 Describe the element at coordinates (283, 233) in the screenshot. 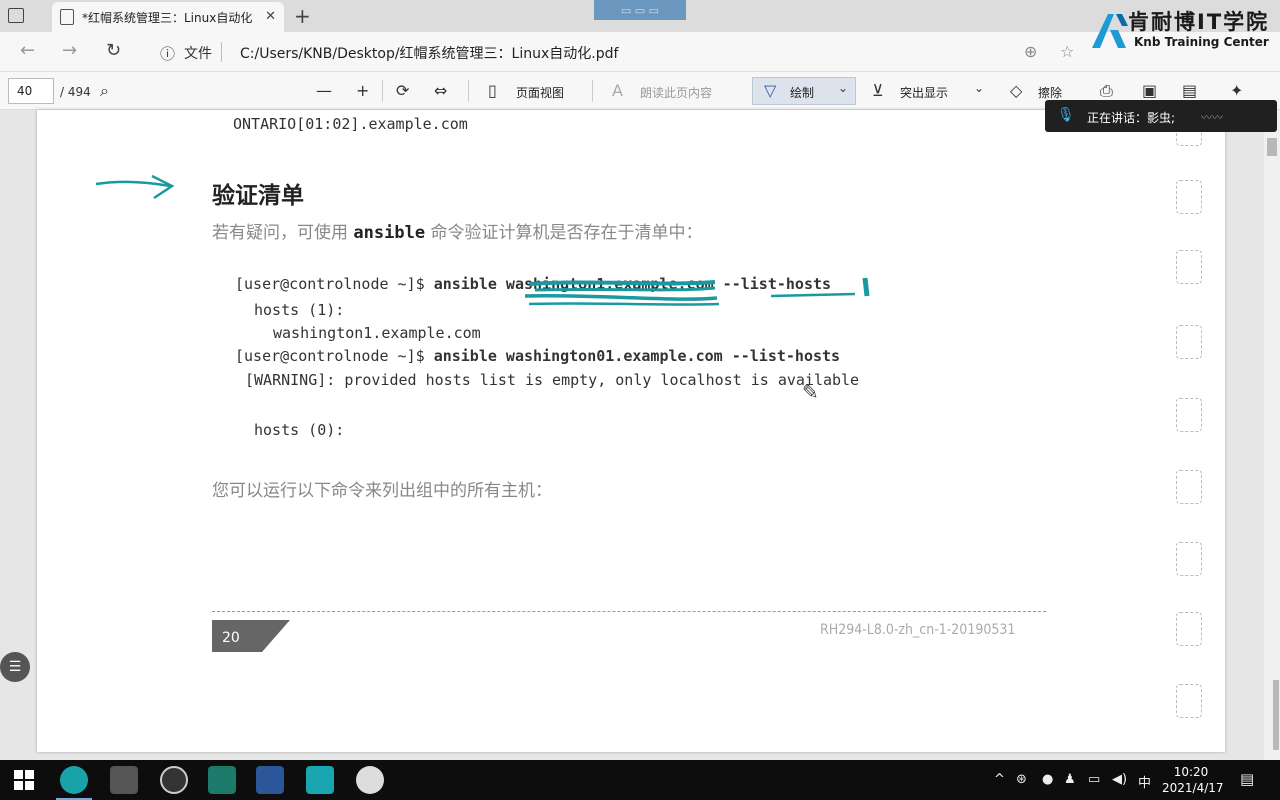

I see `intro-text-before: 若有疑问，可使用` at that location.